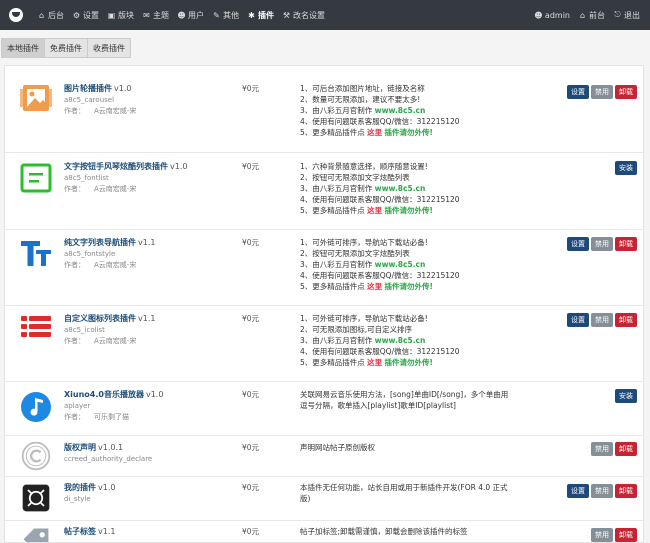 This screenshot has width=650, height=543. I want to click on plugin-key: aplayer, so click(77, 406).